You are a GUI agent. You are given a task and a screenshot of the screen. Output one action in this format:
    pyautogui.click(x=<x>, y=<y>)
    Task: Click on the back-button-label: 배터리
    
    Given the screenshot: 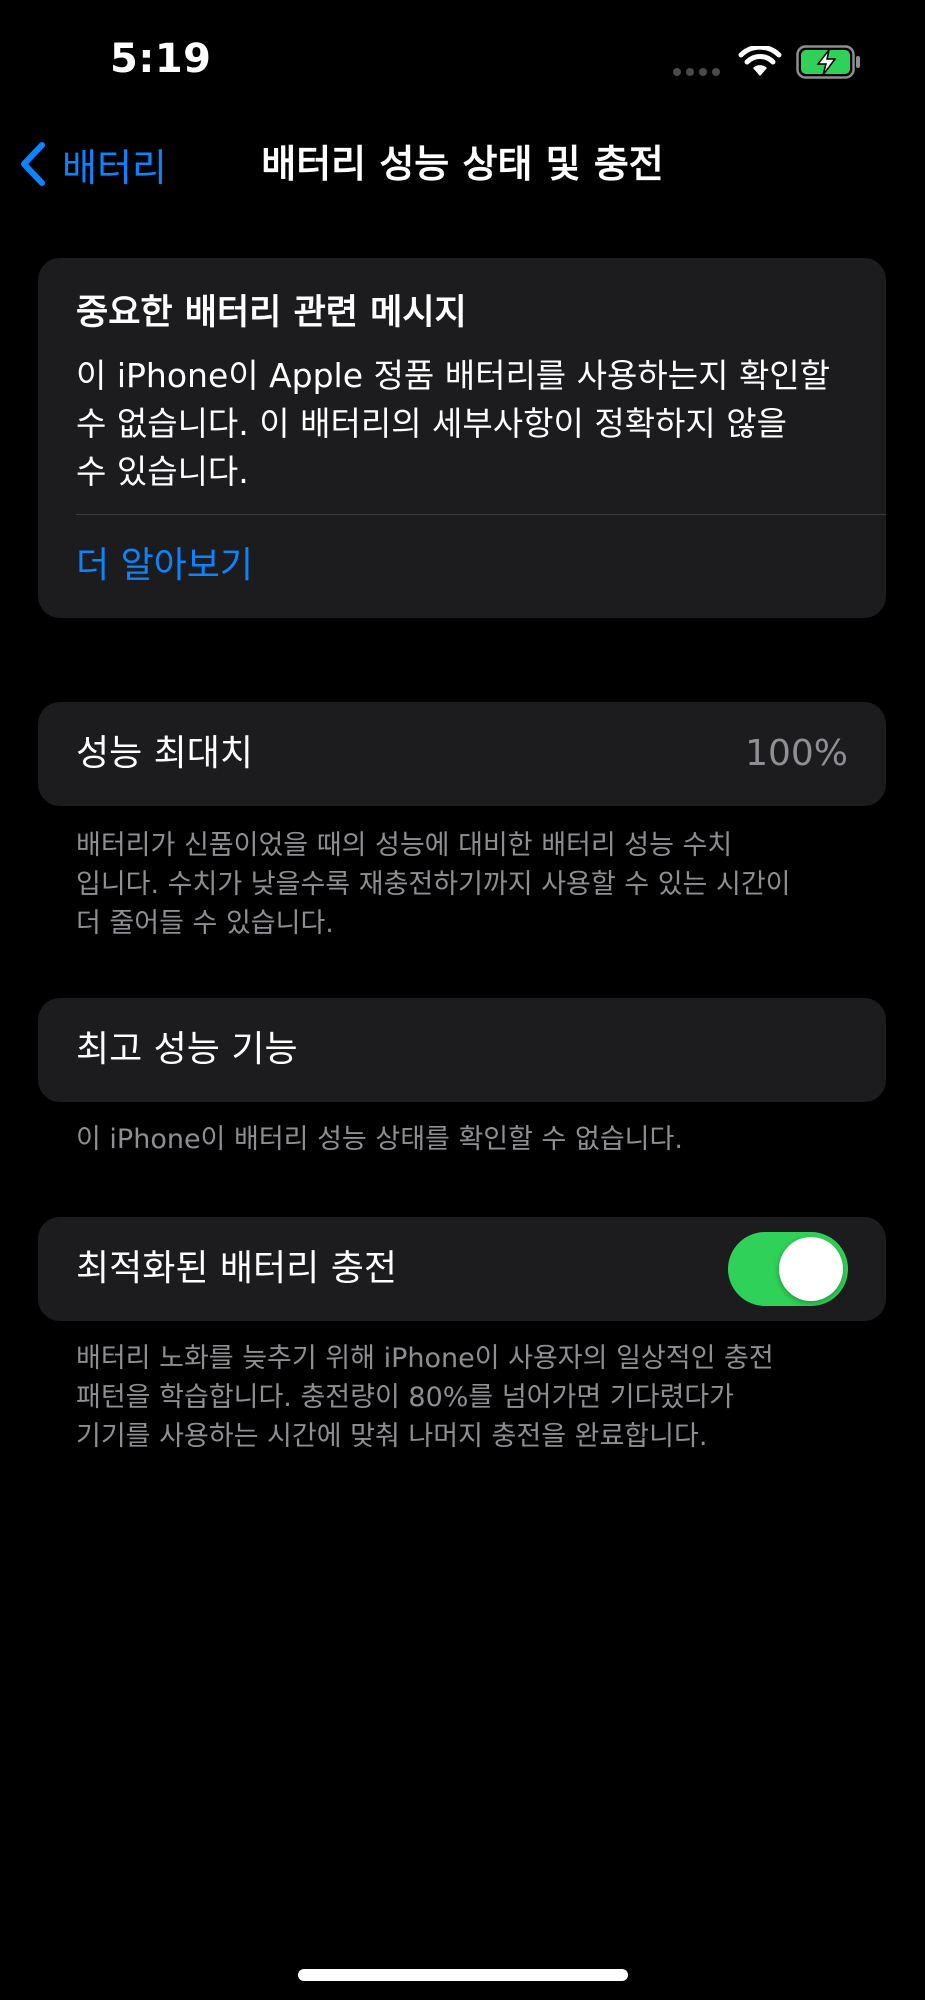 What is the action you would take?
    pyautogui.click(x=114, y=167)
    